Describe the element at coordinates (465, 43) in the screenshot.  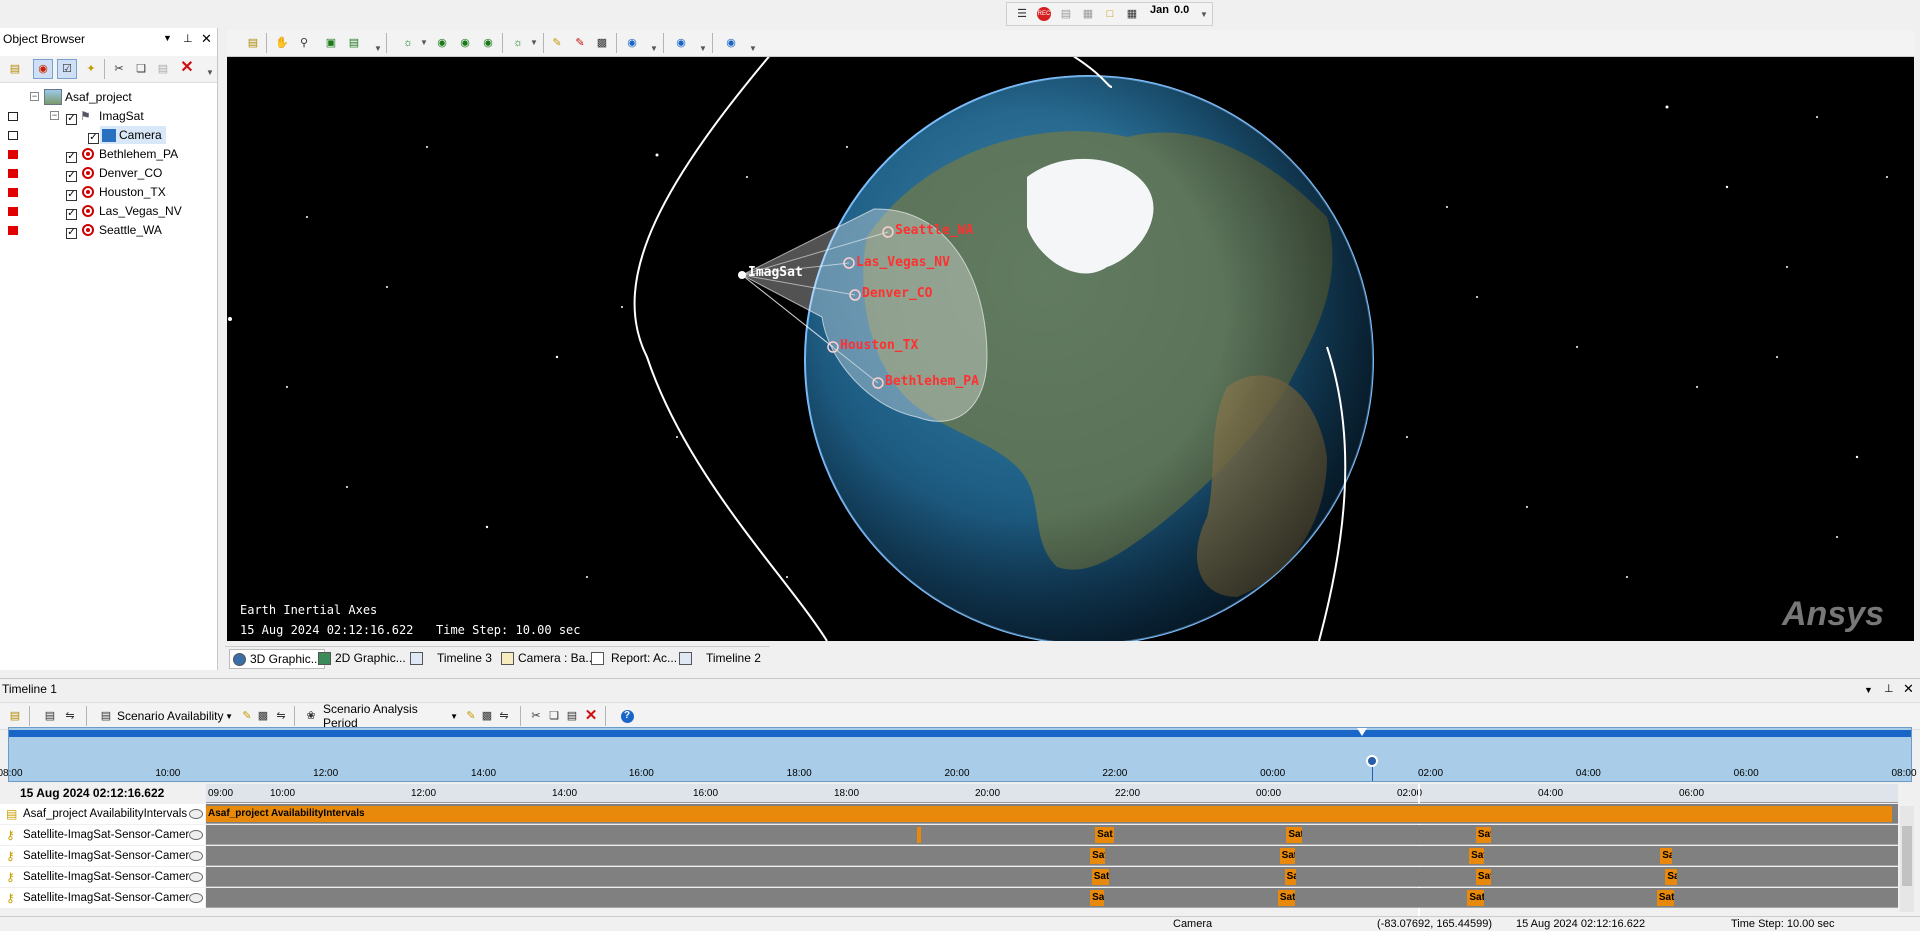
I see `globe-tool2-icon: ◉` at that location.